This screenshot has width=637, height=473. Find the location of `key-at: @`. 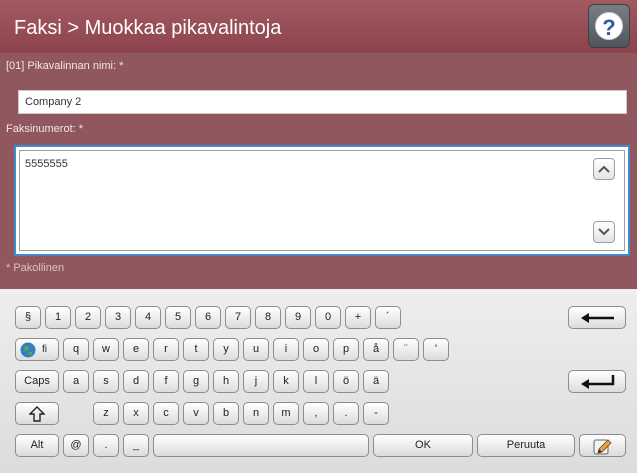

key-at: @ is located at coordinates (76, 445).